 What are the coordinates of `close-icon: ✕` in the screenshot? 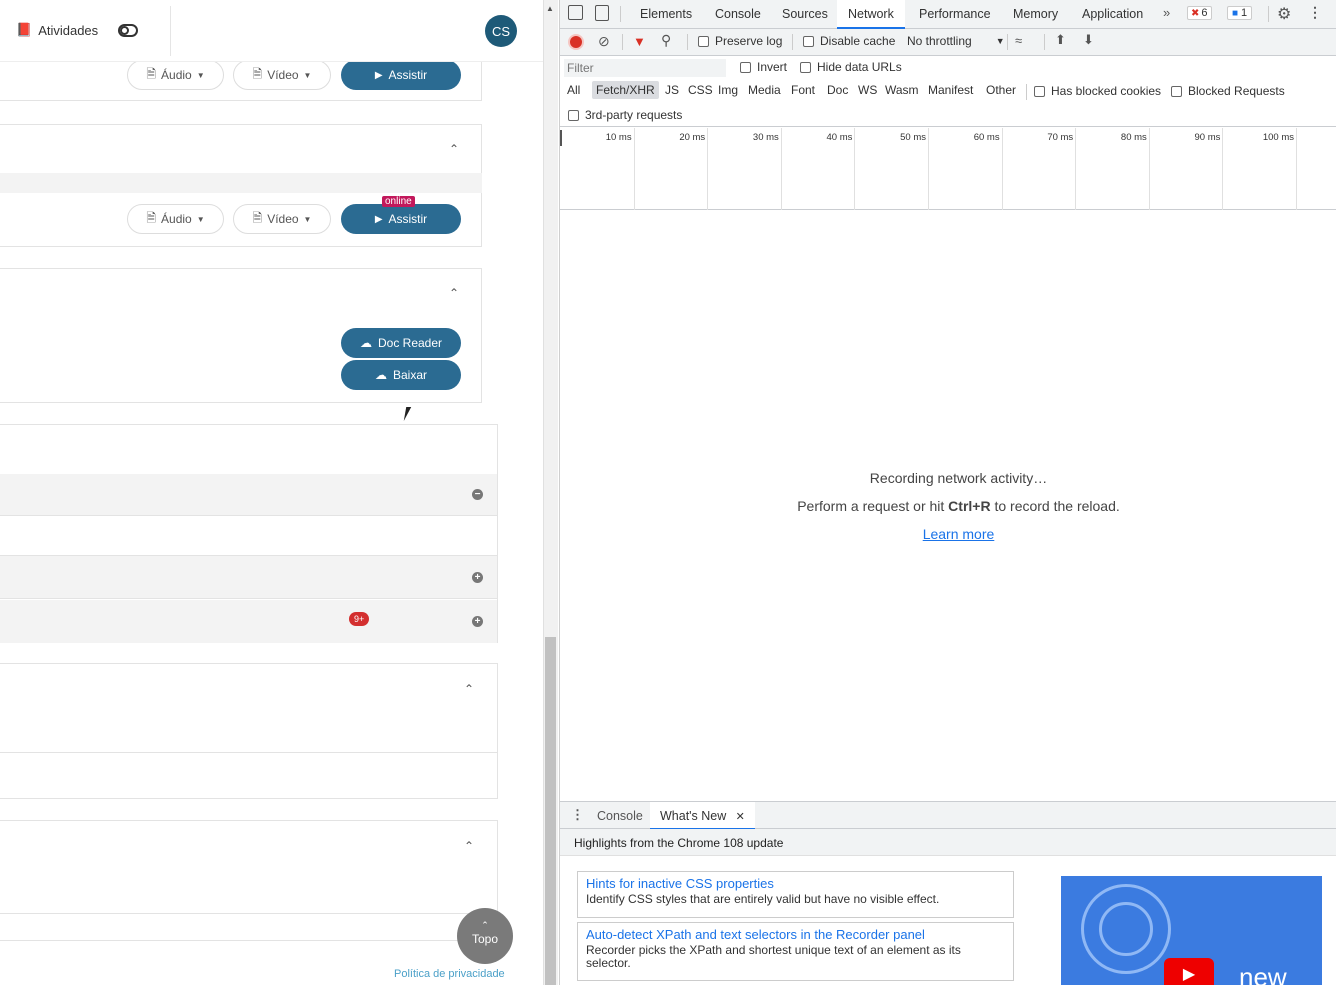 It's located at (740, 817).